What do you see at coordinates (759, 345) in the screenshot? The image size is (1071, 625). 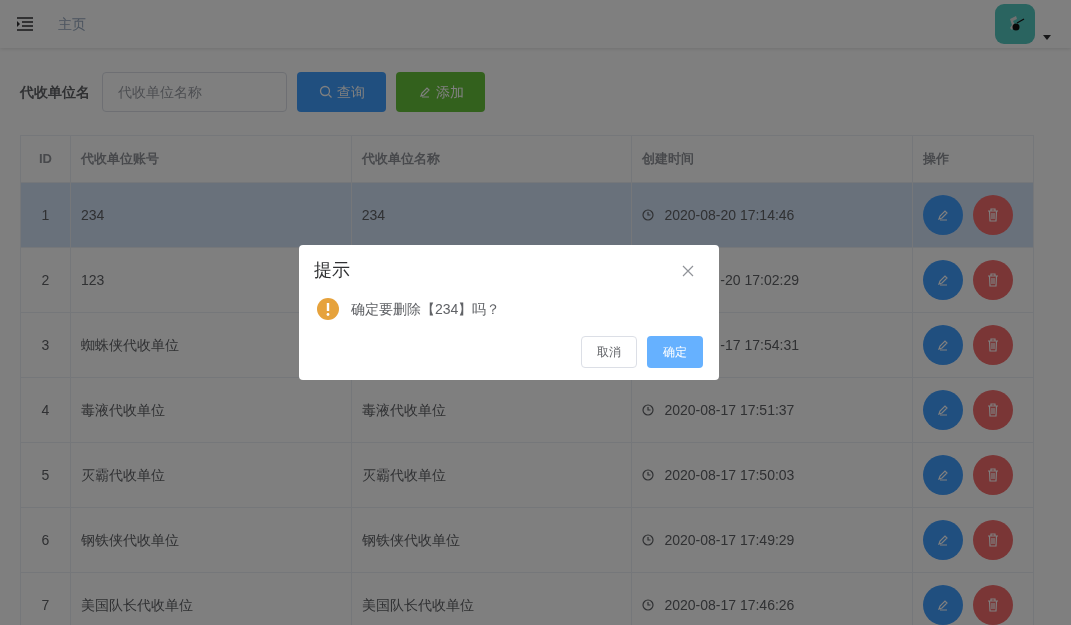 I see `table-cell-text: -17 17:54:31` at bounding box center [759, 345].